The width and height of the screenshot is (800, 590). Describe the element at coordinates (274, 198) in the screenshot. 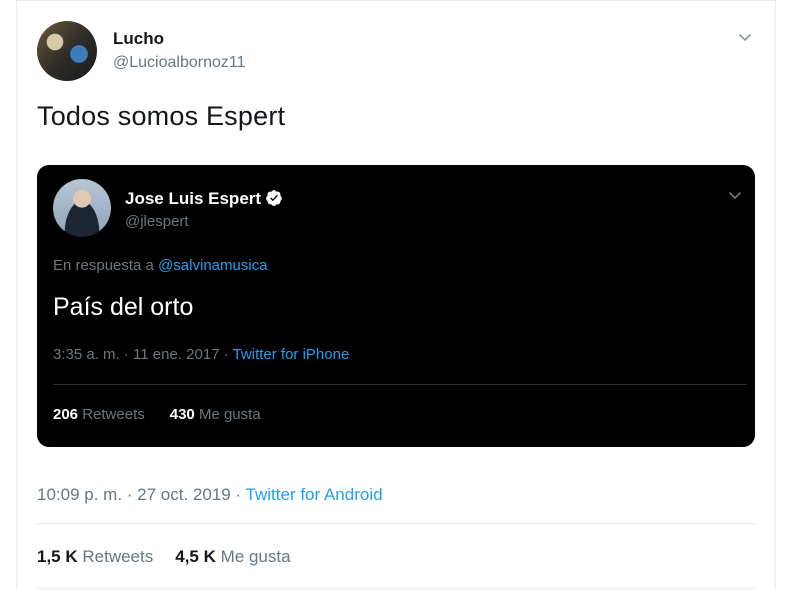

I see `verified-icon` at that location.